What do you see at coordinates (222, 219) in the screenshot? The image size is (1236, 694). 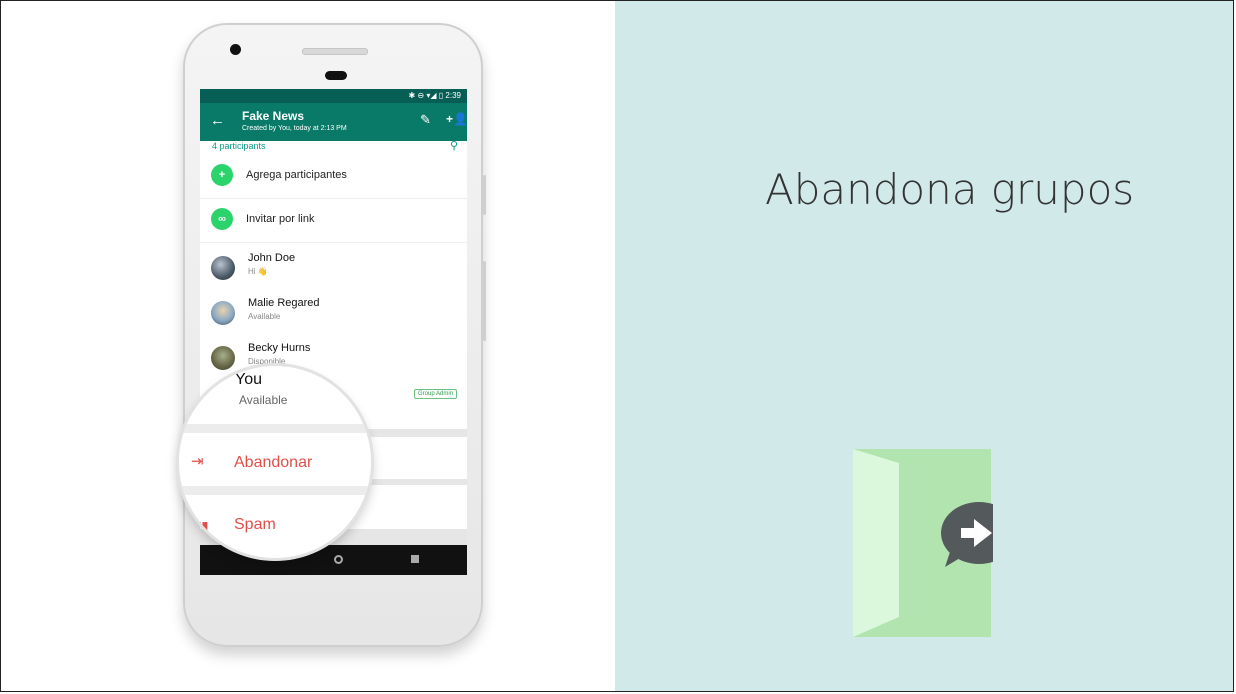 I see `link-icon: ∞` at bounding box center [222, 219].